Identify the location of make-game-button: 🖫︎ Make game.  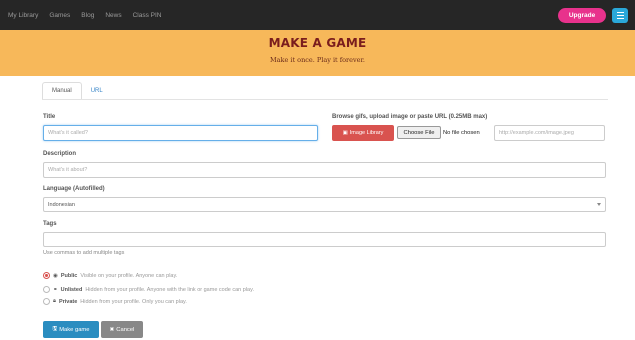
(71, 329).